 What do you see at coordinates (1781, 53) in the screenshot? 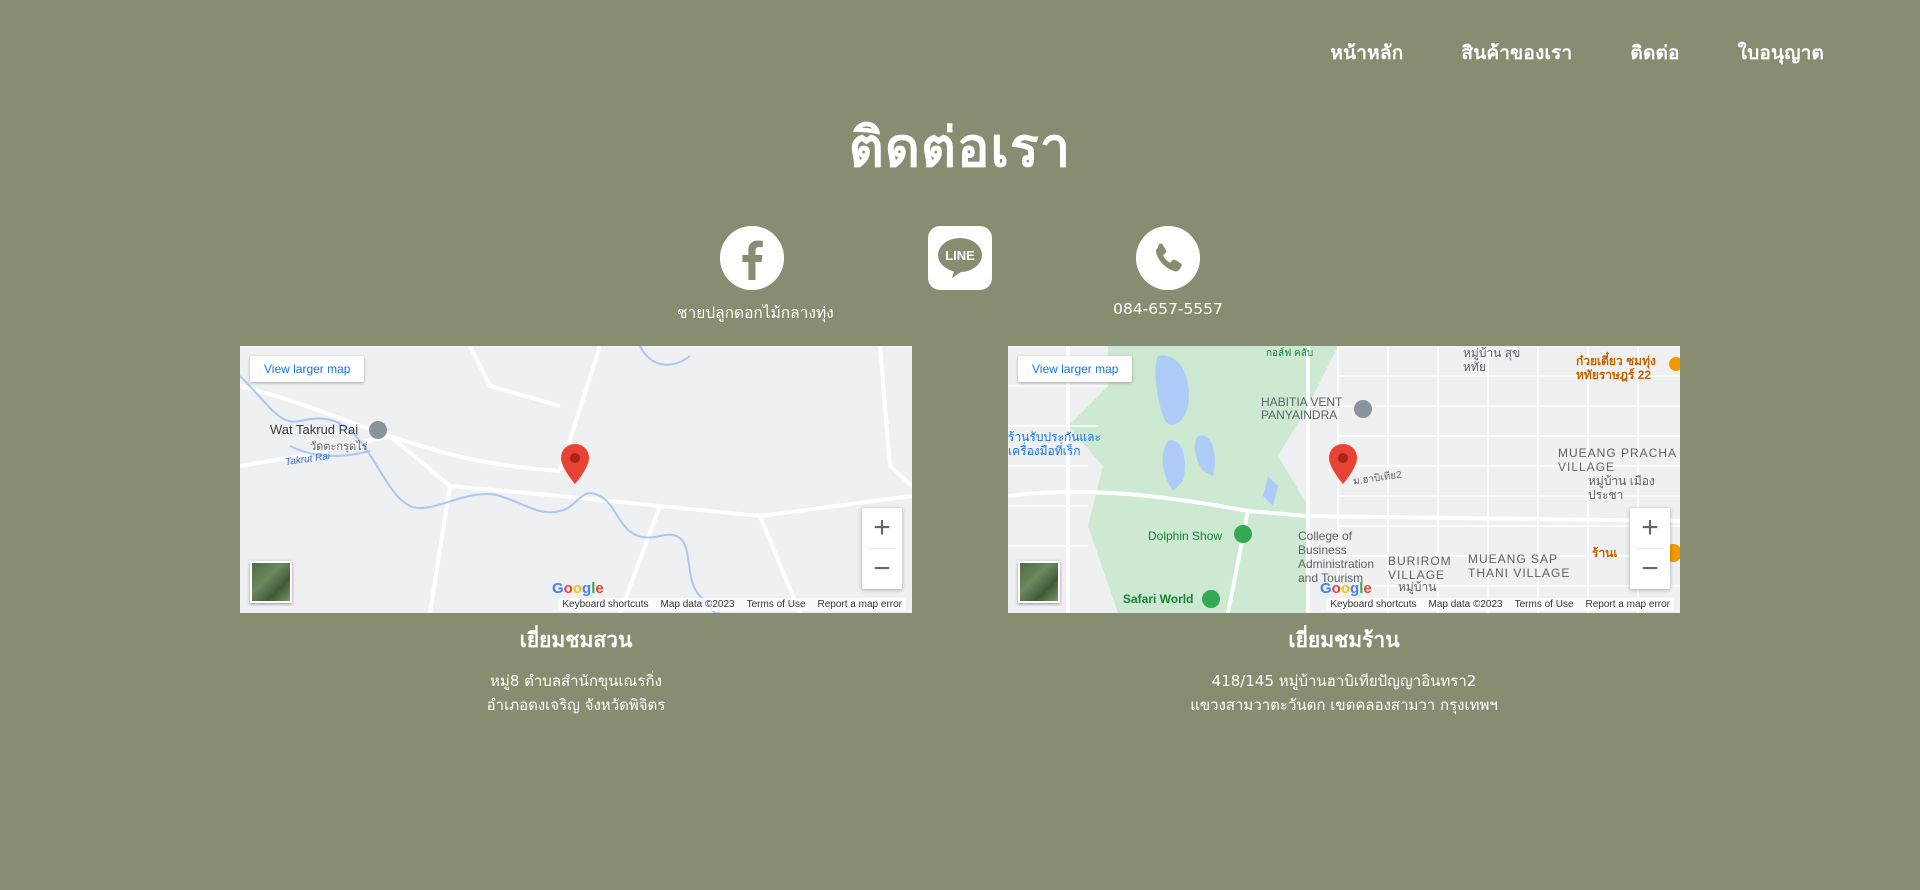
I see `nav-license: ใบอนุญาต` at bounding box center [1781, 53].